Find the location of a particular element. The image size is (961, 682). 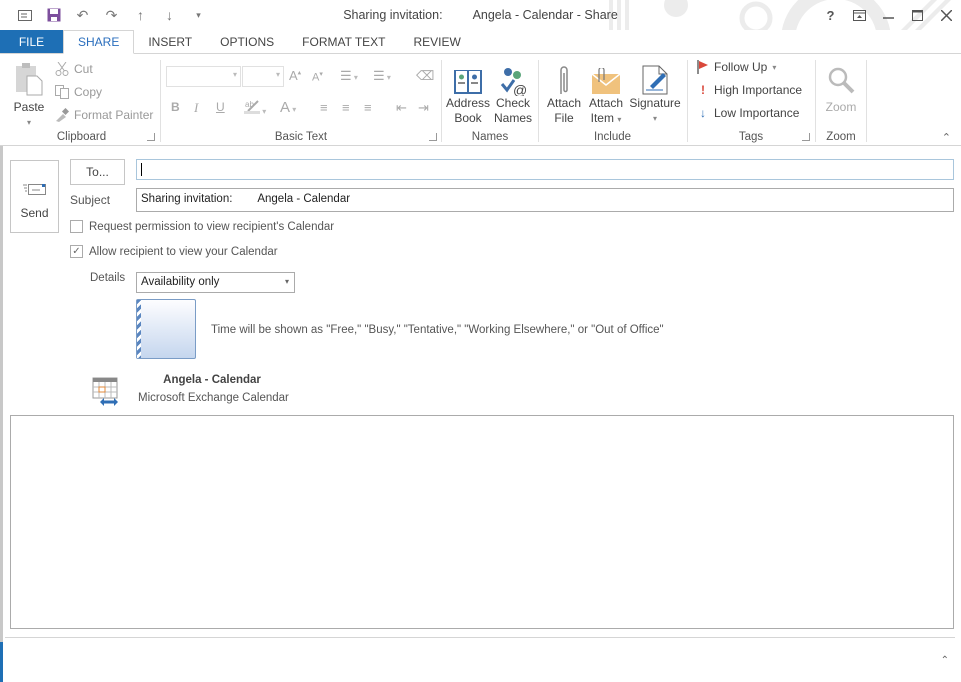

maximize-button is located at coordinates (917, 15).